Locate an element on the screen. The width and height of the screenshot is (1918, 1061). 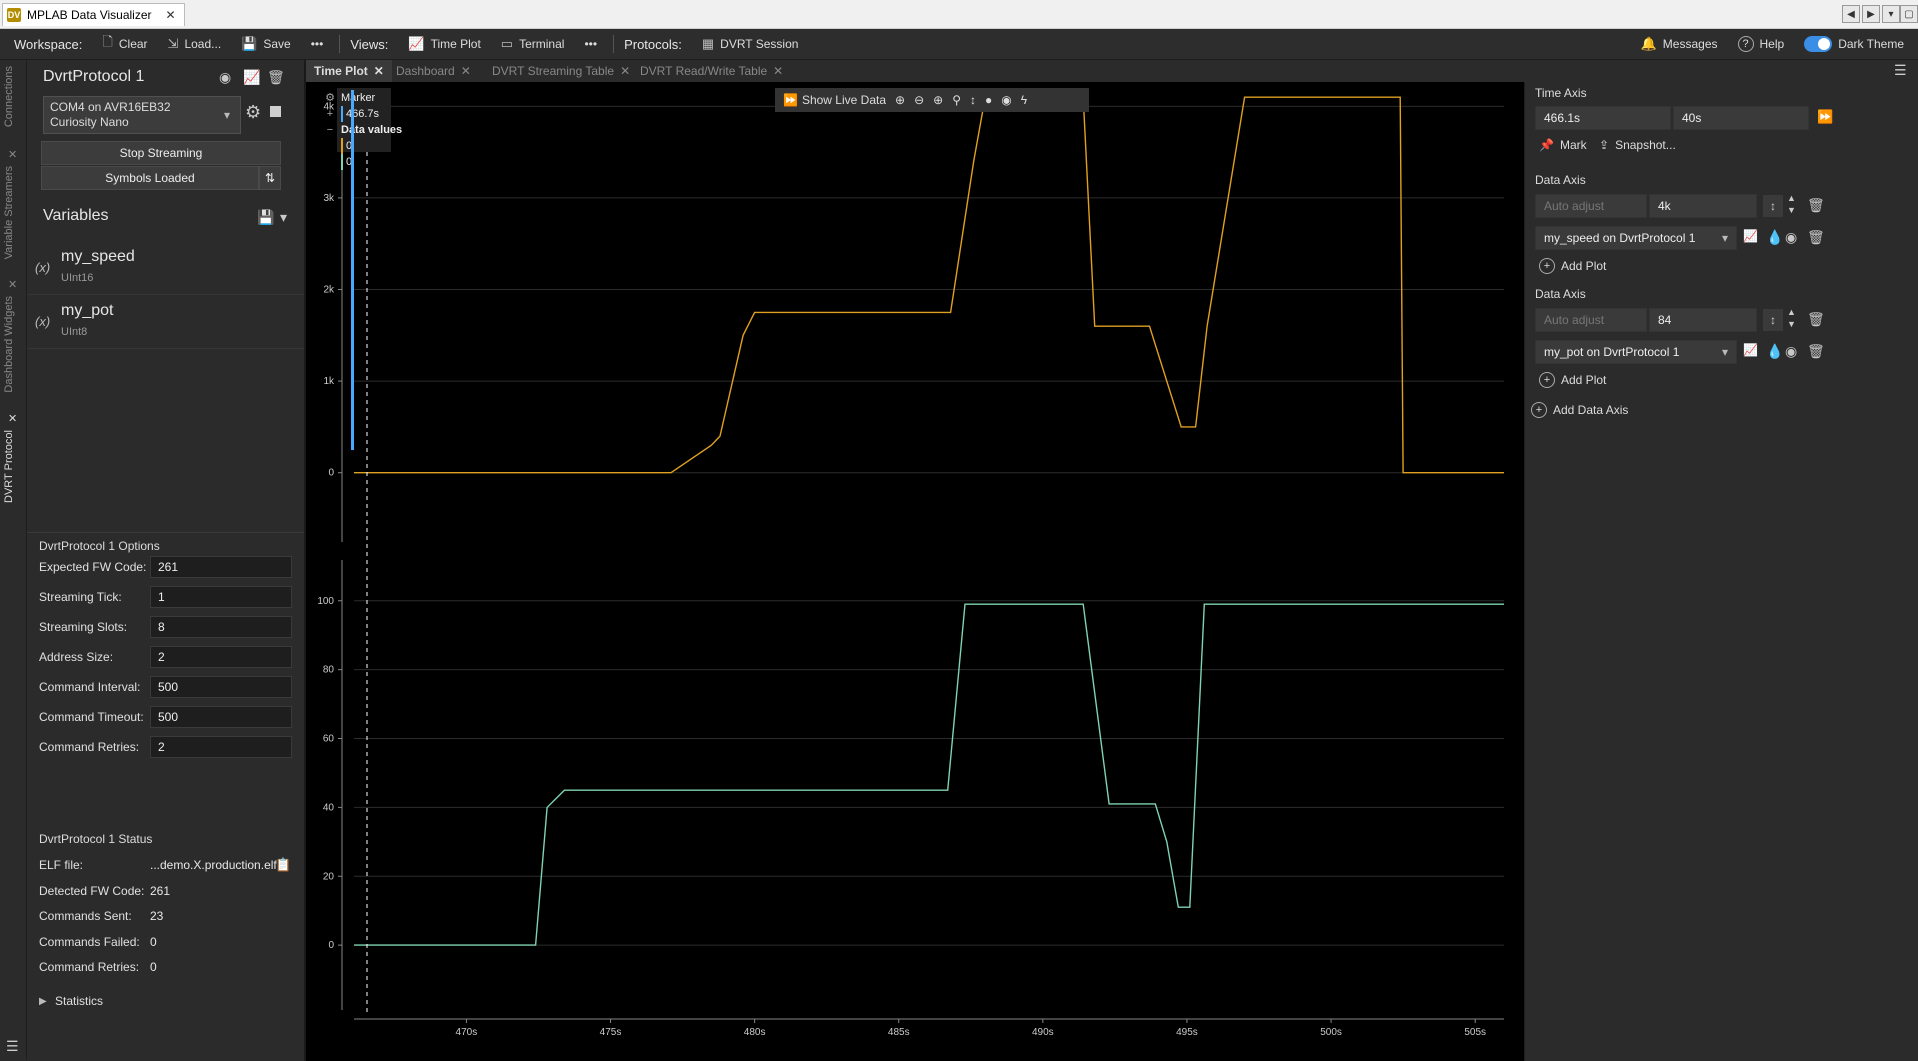
clipboard-icon: 📋 is located at coordinates (283, 865).